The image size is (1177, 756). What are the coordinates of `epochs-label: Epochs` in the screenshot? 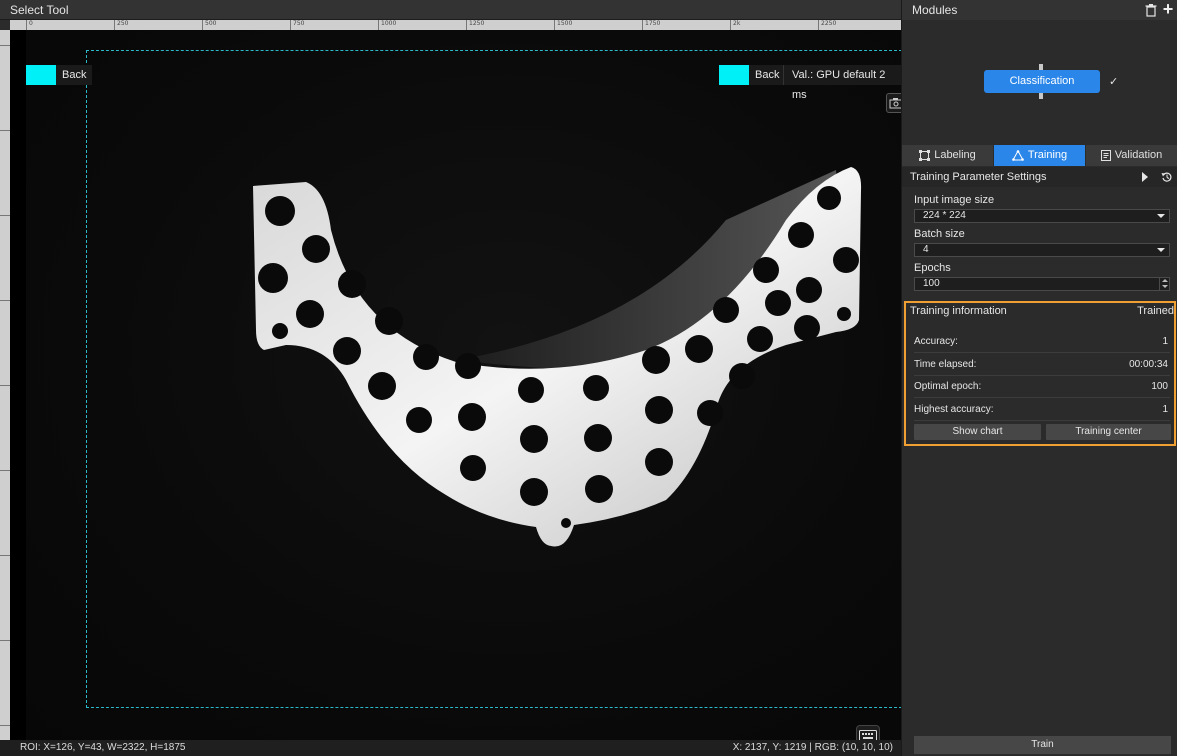 It's located at (932, 268).